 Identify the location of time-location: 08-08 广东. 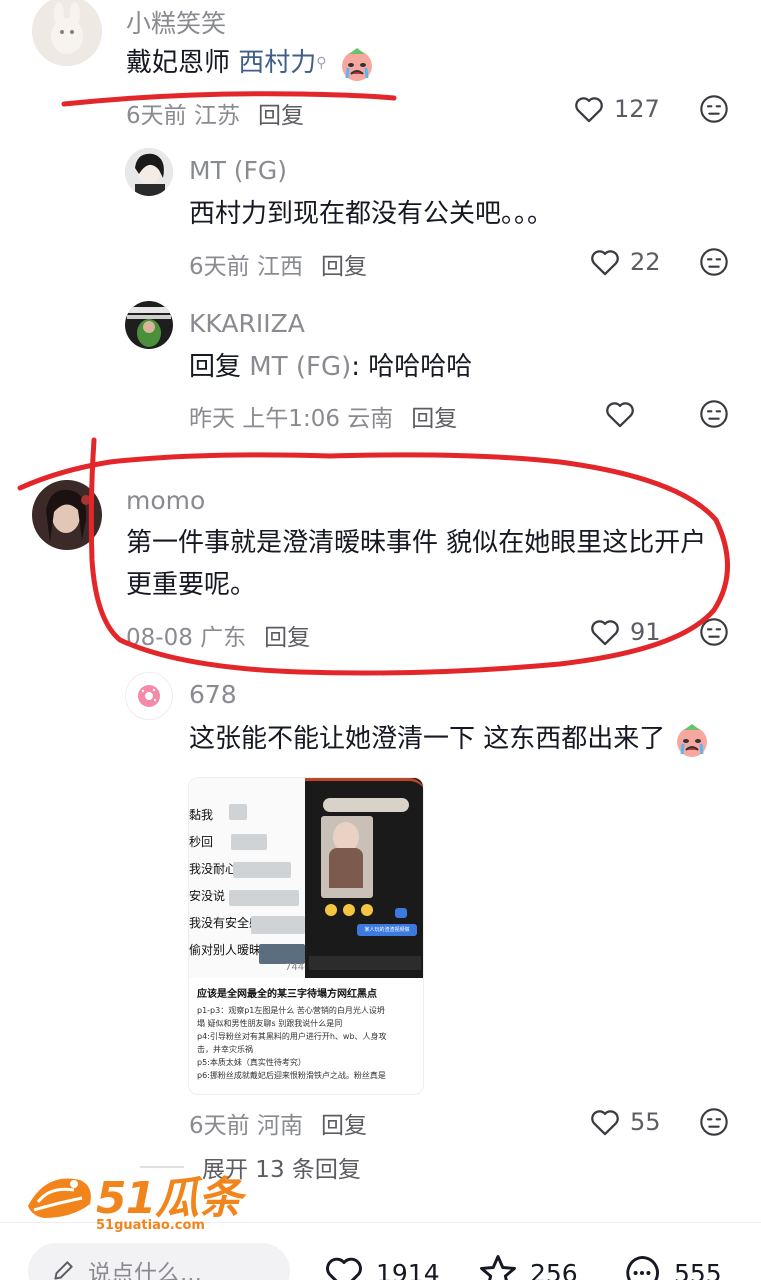
(186, 638).